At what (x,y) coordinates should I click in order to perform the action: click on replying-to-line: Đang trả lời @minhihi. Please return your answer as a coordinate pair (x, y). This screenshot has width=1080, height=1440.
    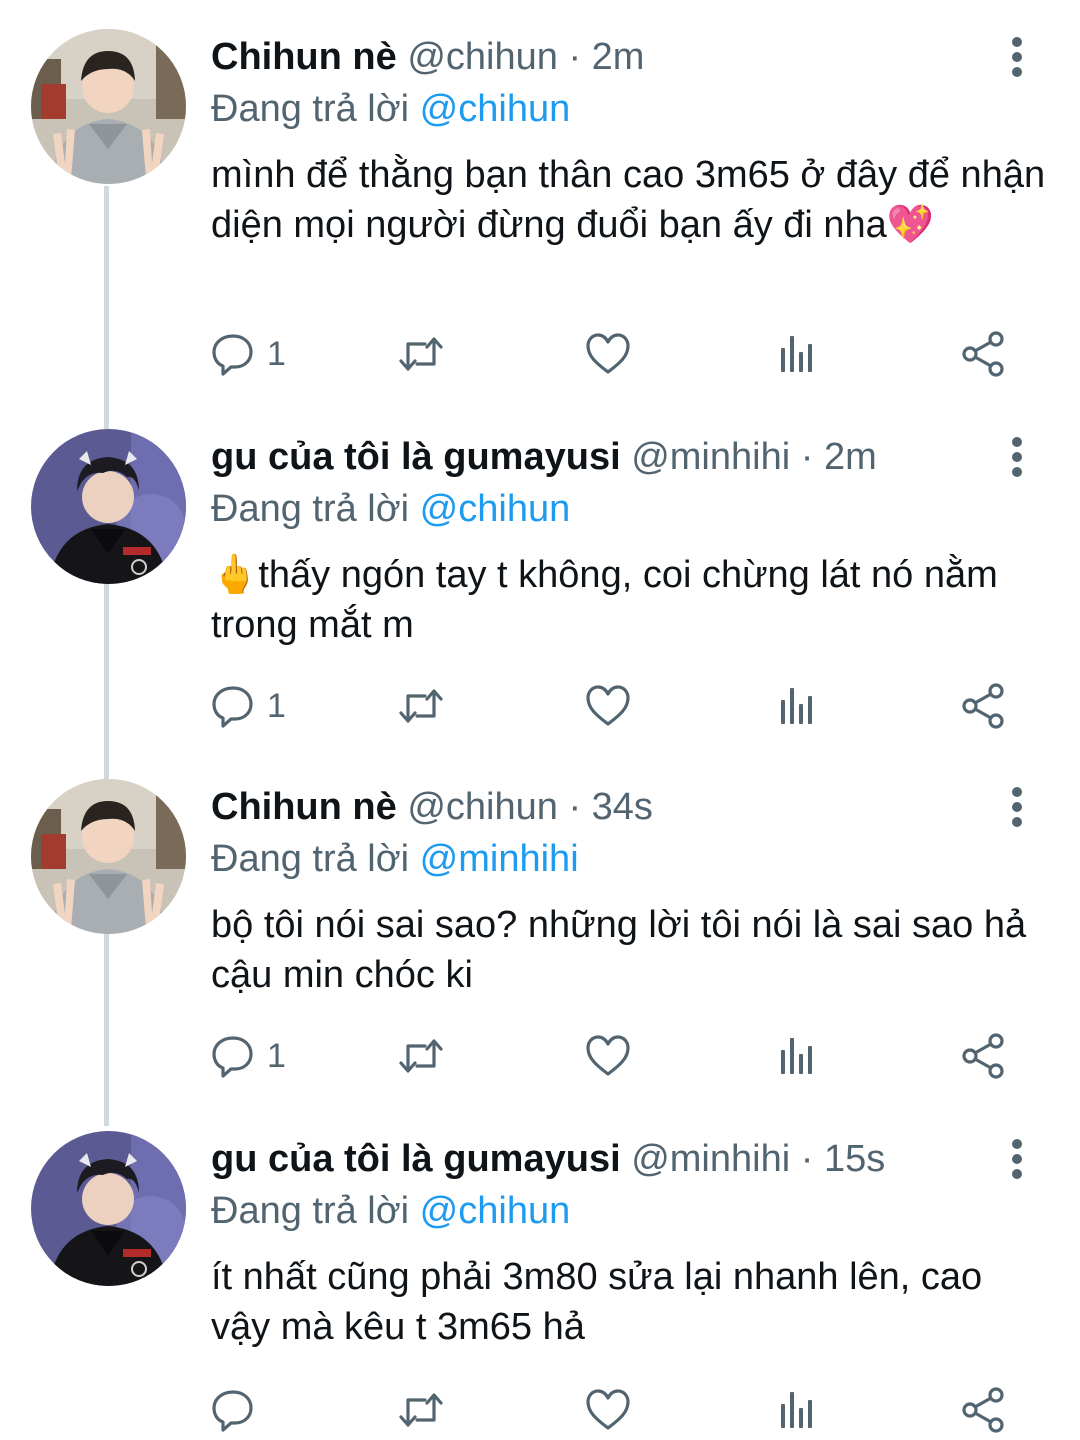
    Looking at the image, I should click on (395, 859).